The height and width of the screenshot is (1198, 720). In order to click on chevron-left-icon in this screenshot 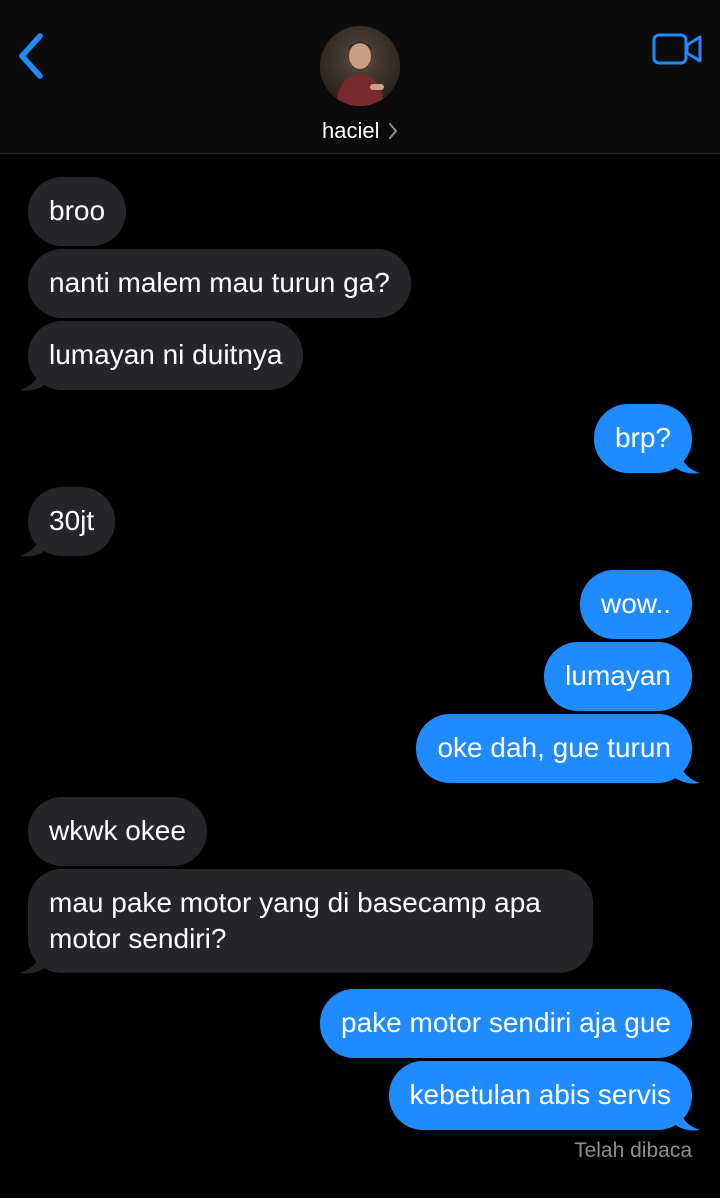, I will do `click(31, 56)`.